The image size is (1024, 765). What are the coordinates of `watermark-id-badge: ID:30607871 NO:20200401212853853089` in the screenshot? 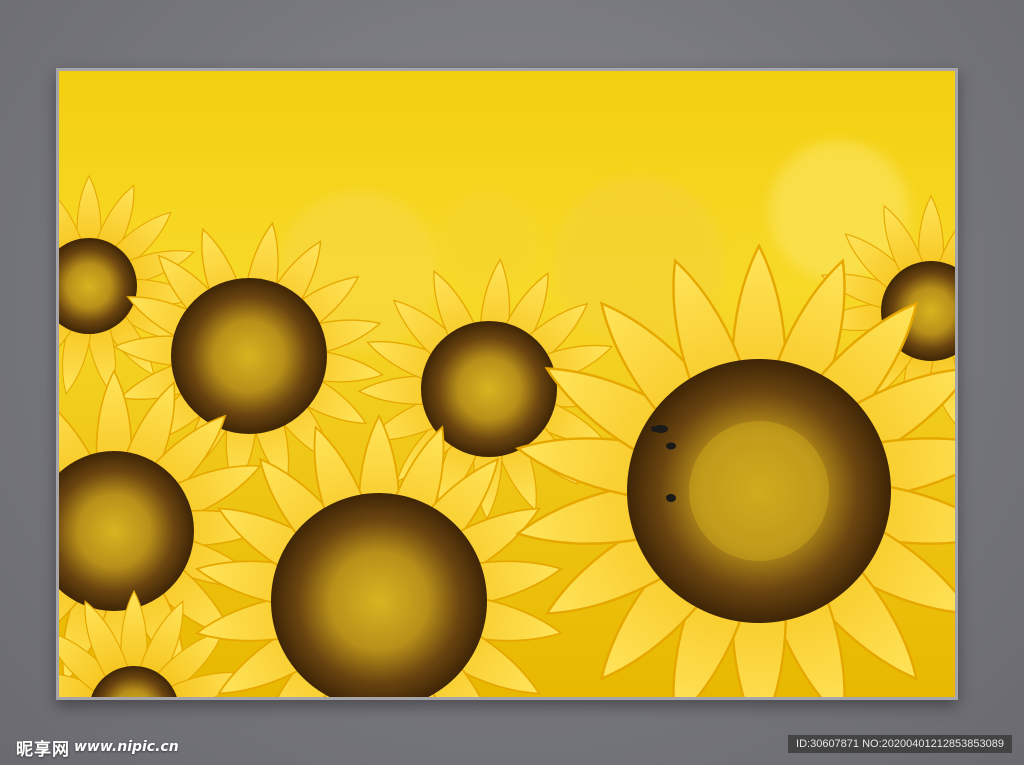 It's located at (900, 744).